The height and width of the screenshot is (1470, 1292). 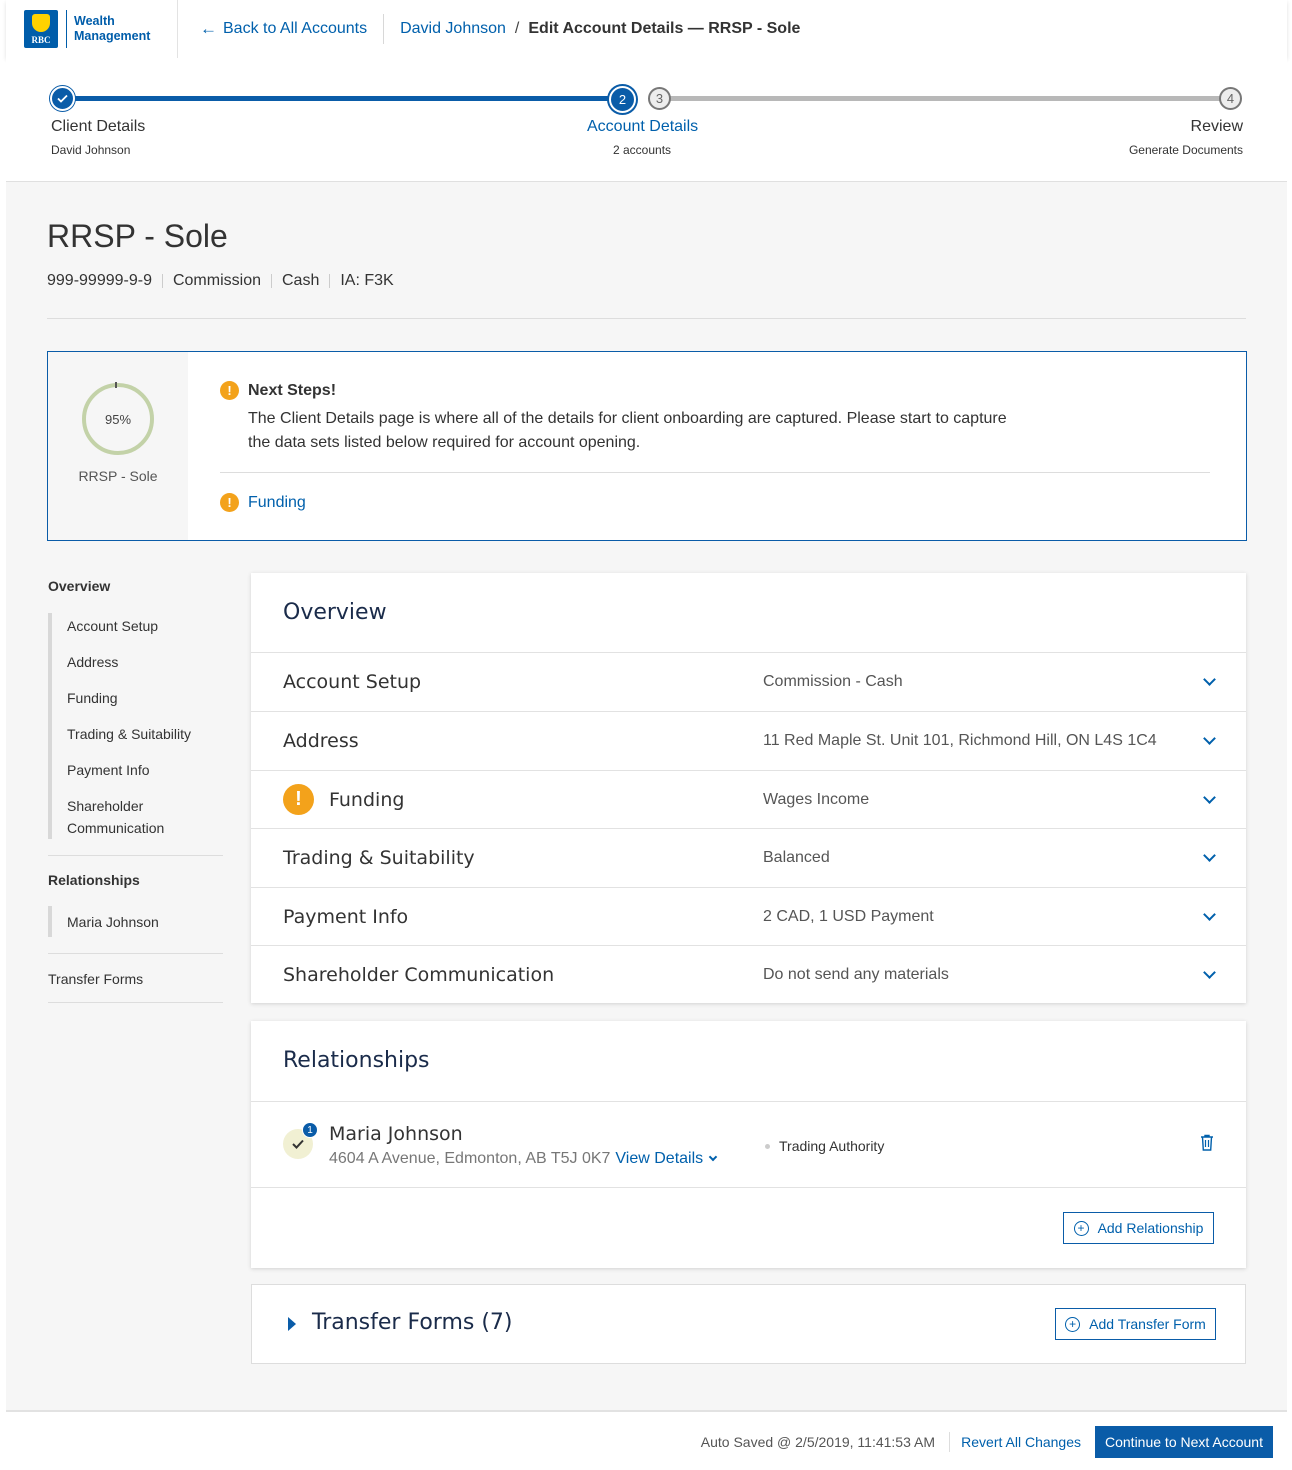 I want to click on transfer-forms-title: Transfer Forms (7), so click(x=412, y=1322).